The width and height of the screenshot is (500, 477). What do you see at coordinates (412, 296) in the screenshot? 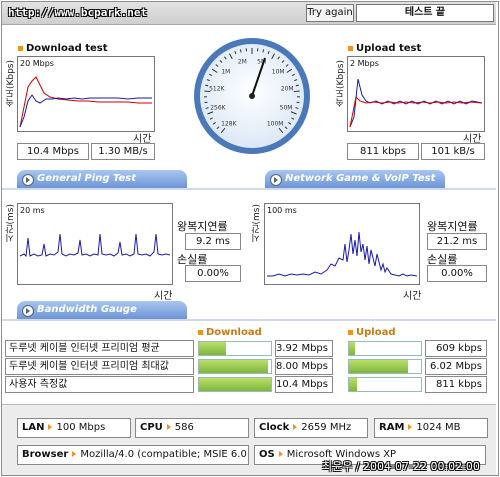
I see `game-xaxis-label: 시간` at bounding box center [412, 296].